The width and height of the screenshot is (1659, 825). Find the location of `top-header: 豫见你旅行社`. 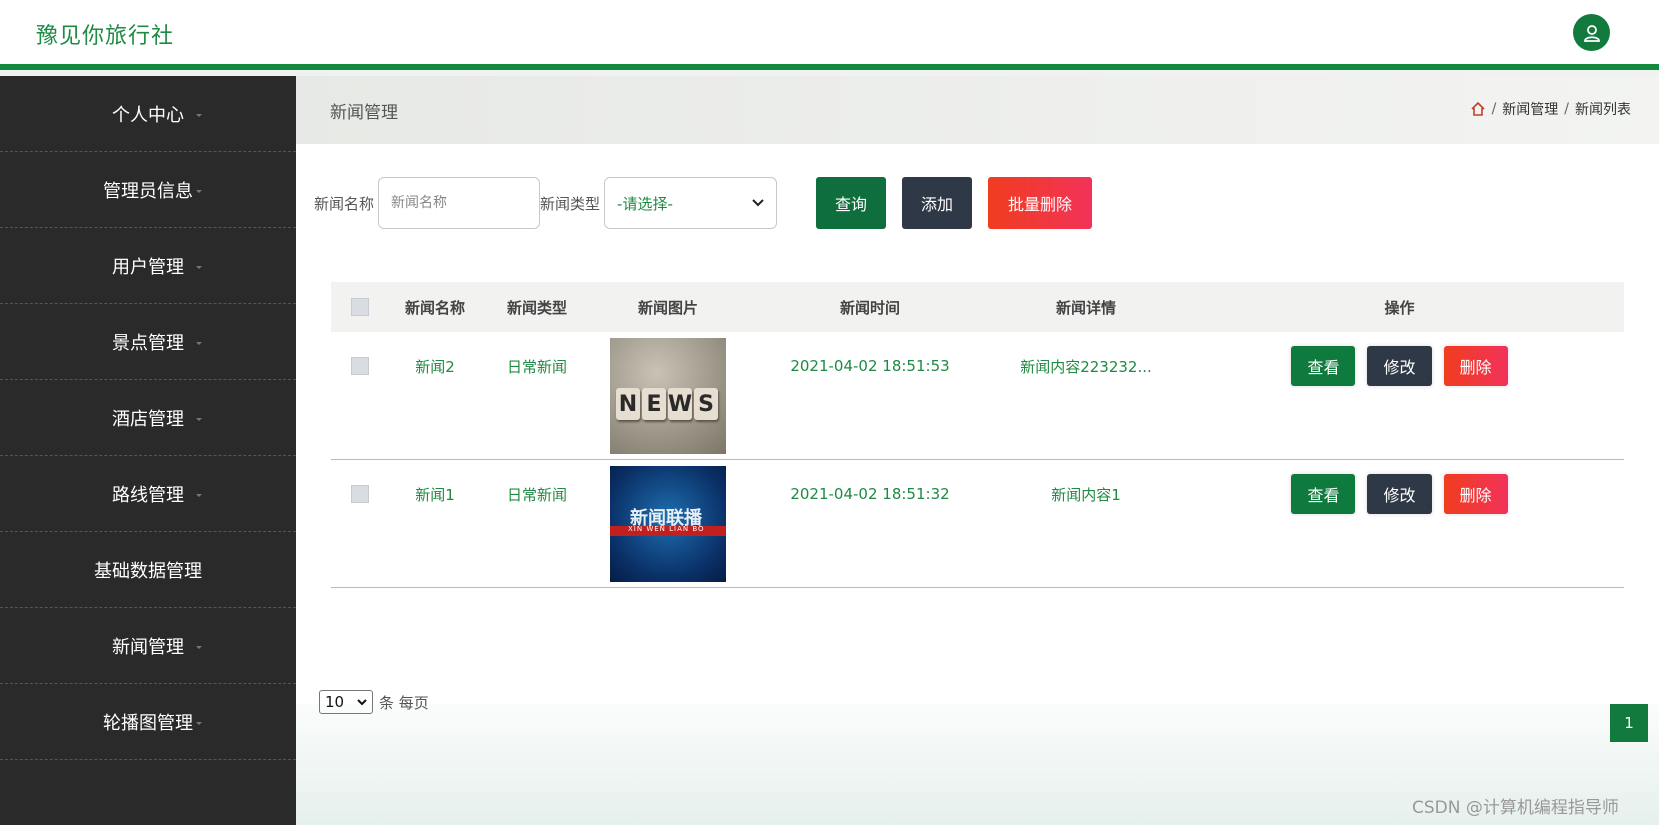

top-header: 豫见你旅行社 is located at coordinates (829, 35).